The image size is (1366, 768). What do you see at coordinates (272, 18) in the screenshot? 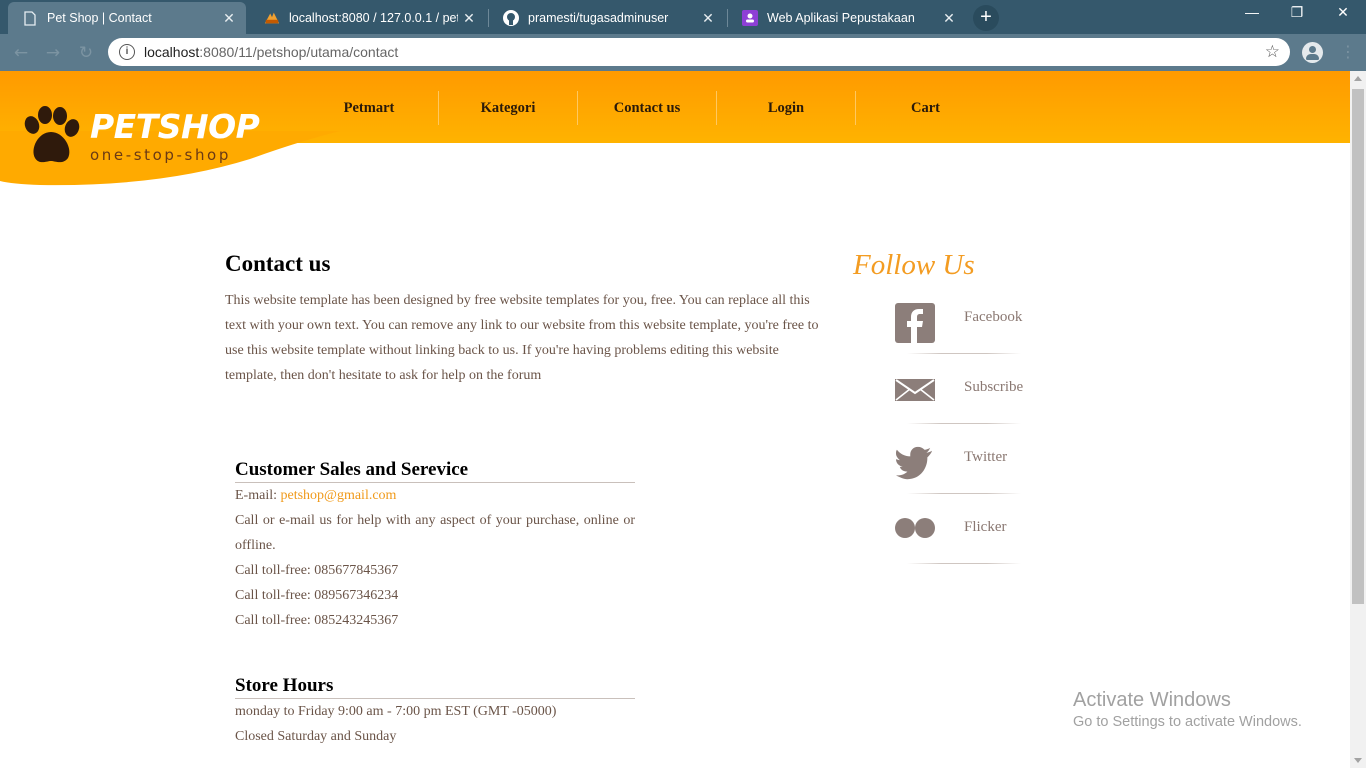
I see `phpmyadmin-icon` at bounding box center [272, 18].